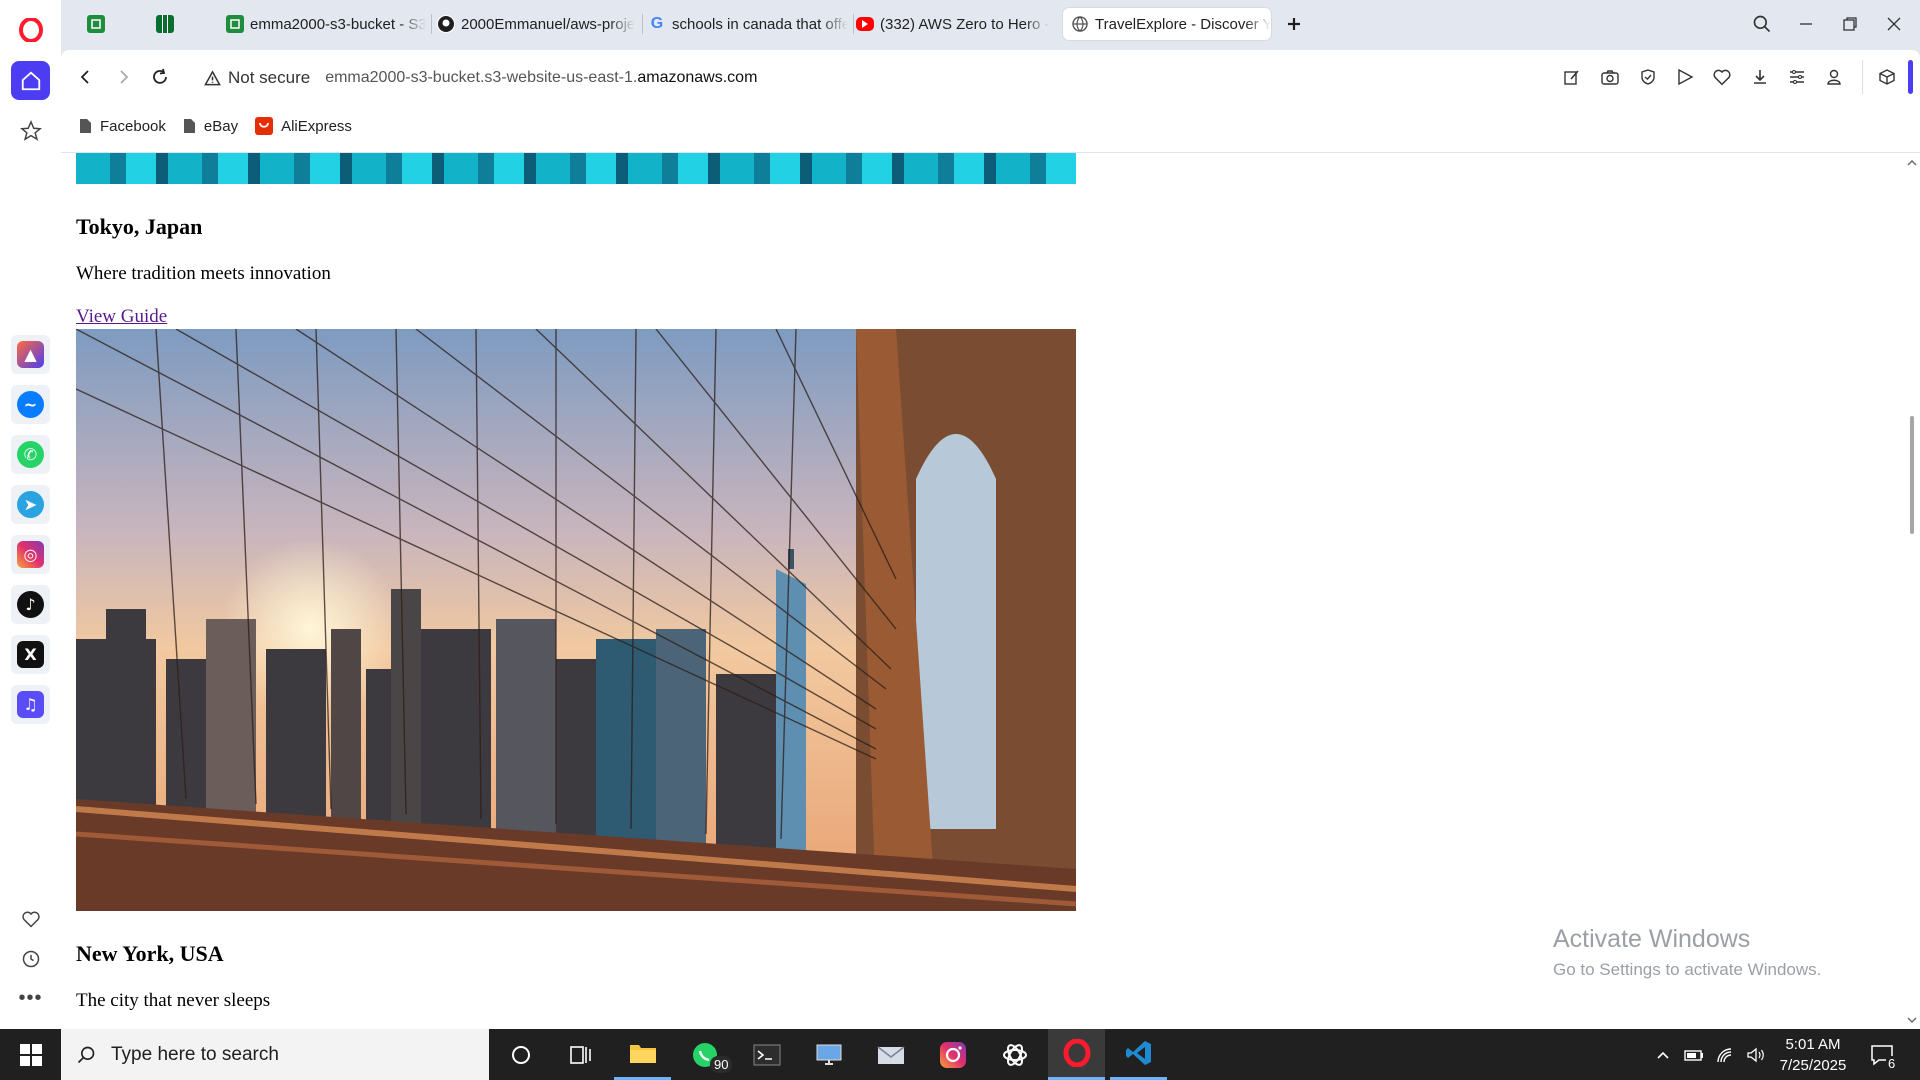 The width and height of the screenshot is (1920, 1080). Describe the element at coordinates (123, 77) in the screenshot. I see `forward-button` at that location.